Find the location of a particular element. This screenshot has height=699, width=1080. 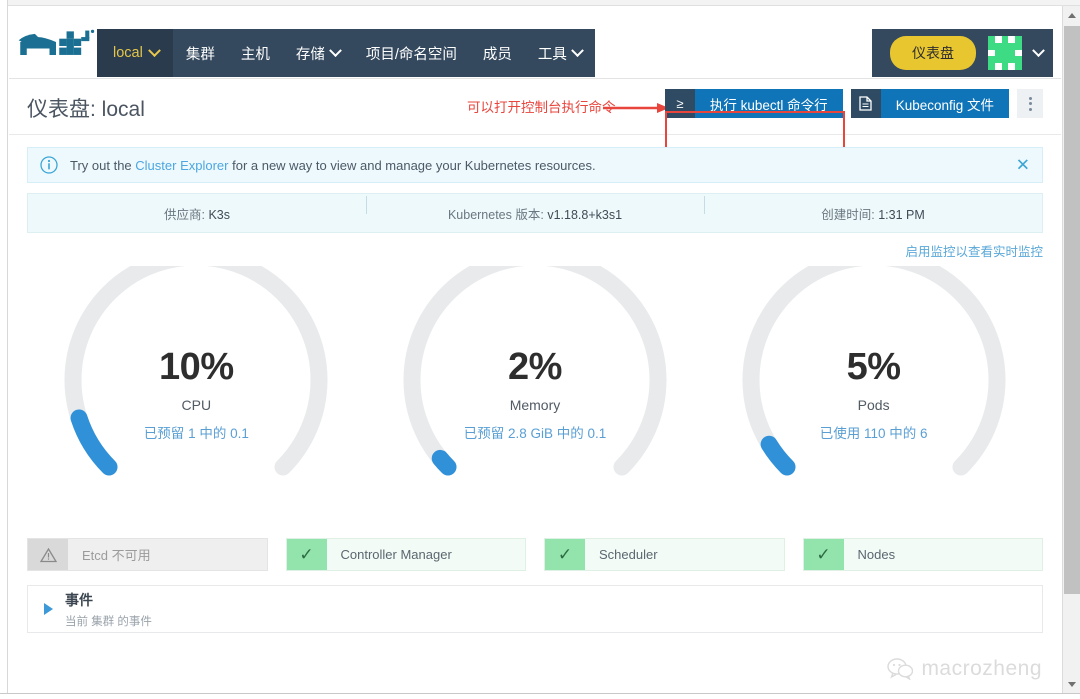

scroll-up-arrow is located at coordinates (1071, 15).